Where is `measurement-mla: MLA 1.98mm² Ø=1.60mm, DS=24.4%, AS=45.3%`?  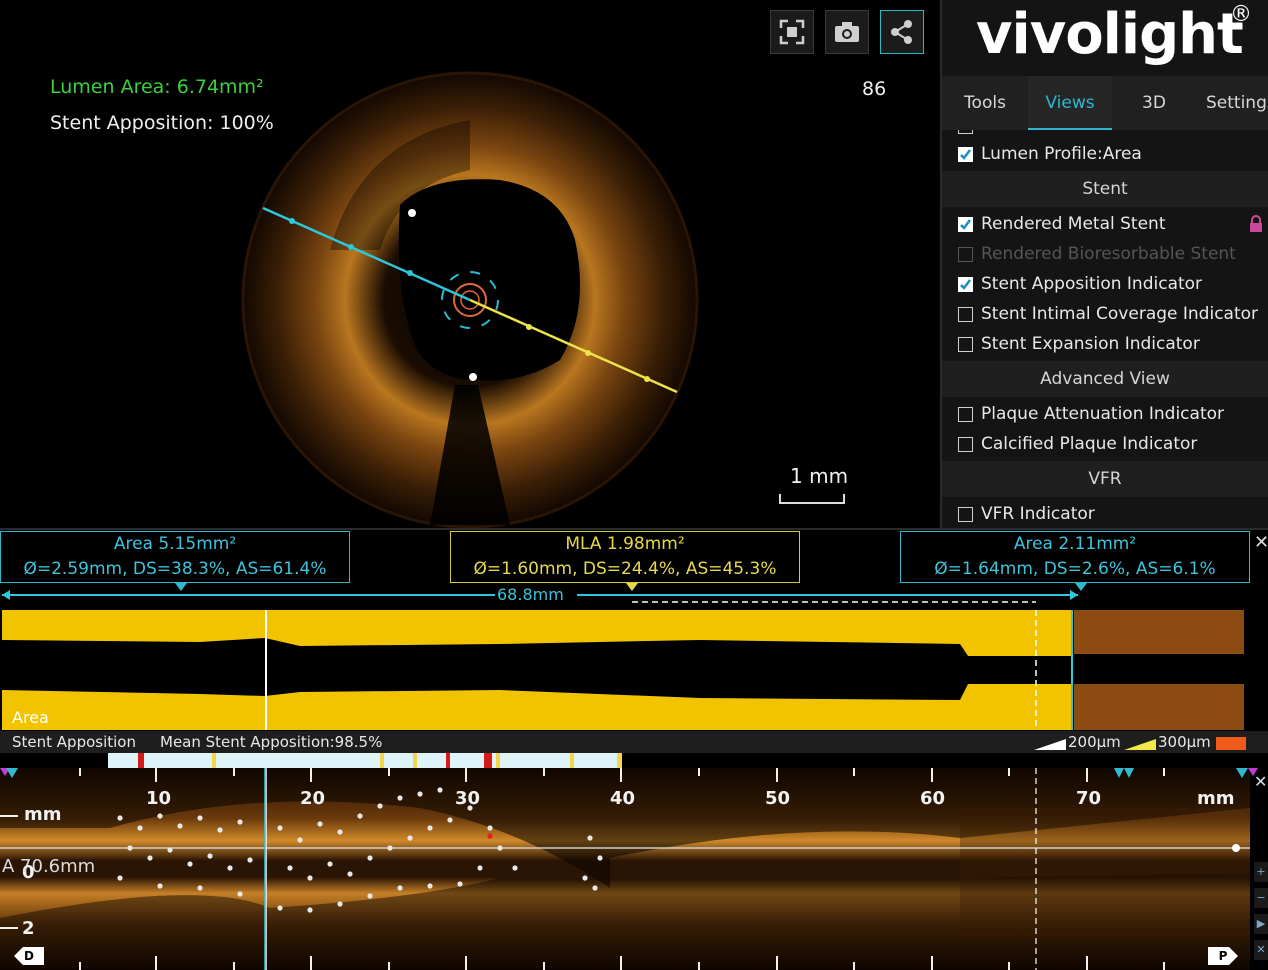 measurement-mla: MLA 1.98mm² Ø=1.60mm, DS=24.4%, AS=45.3% is located at coordinates (625, 557).